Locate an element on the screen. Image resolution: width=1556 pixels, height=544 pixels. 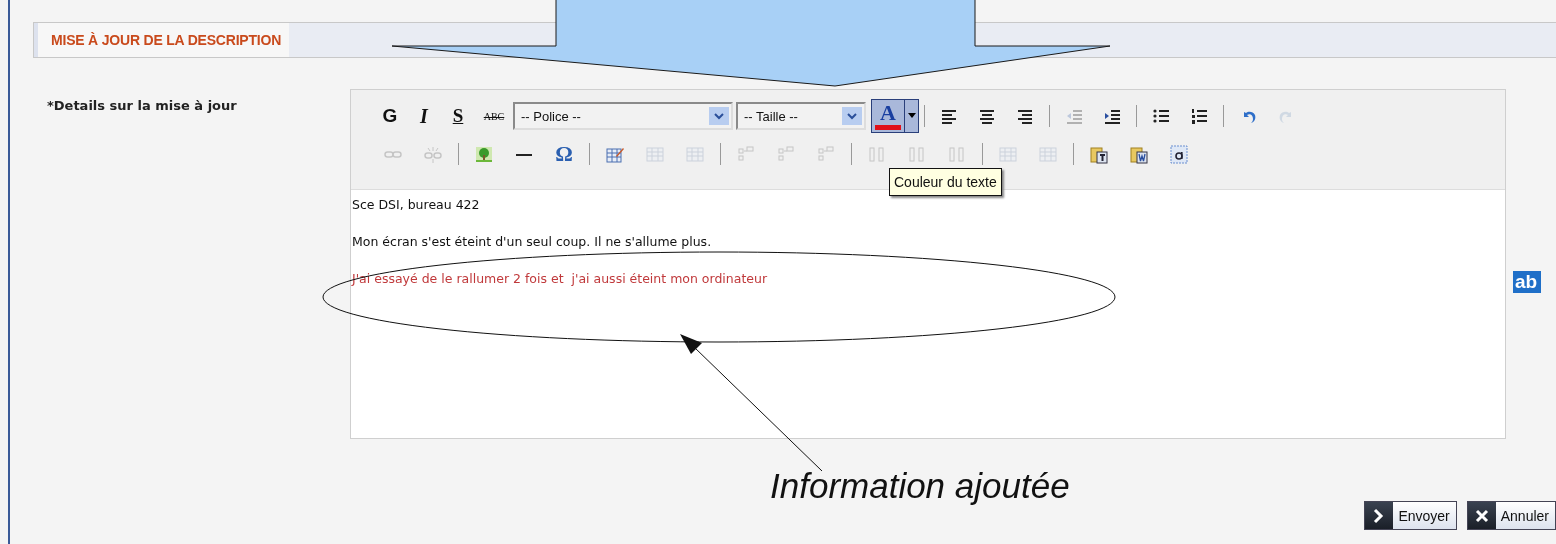
bold-button: G is located at coordinates (390, 116).